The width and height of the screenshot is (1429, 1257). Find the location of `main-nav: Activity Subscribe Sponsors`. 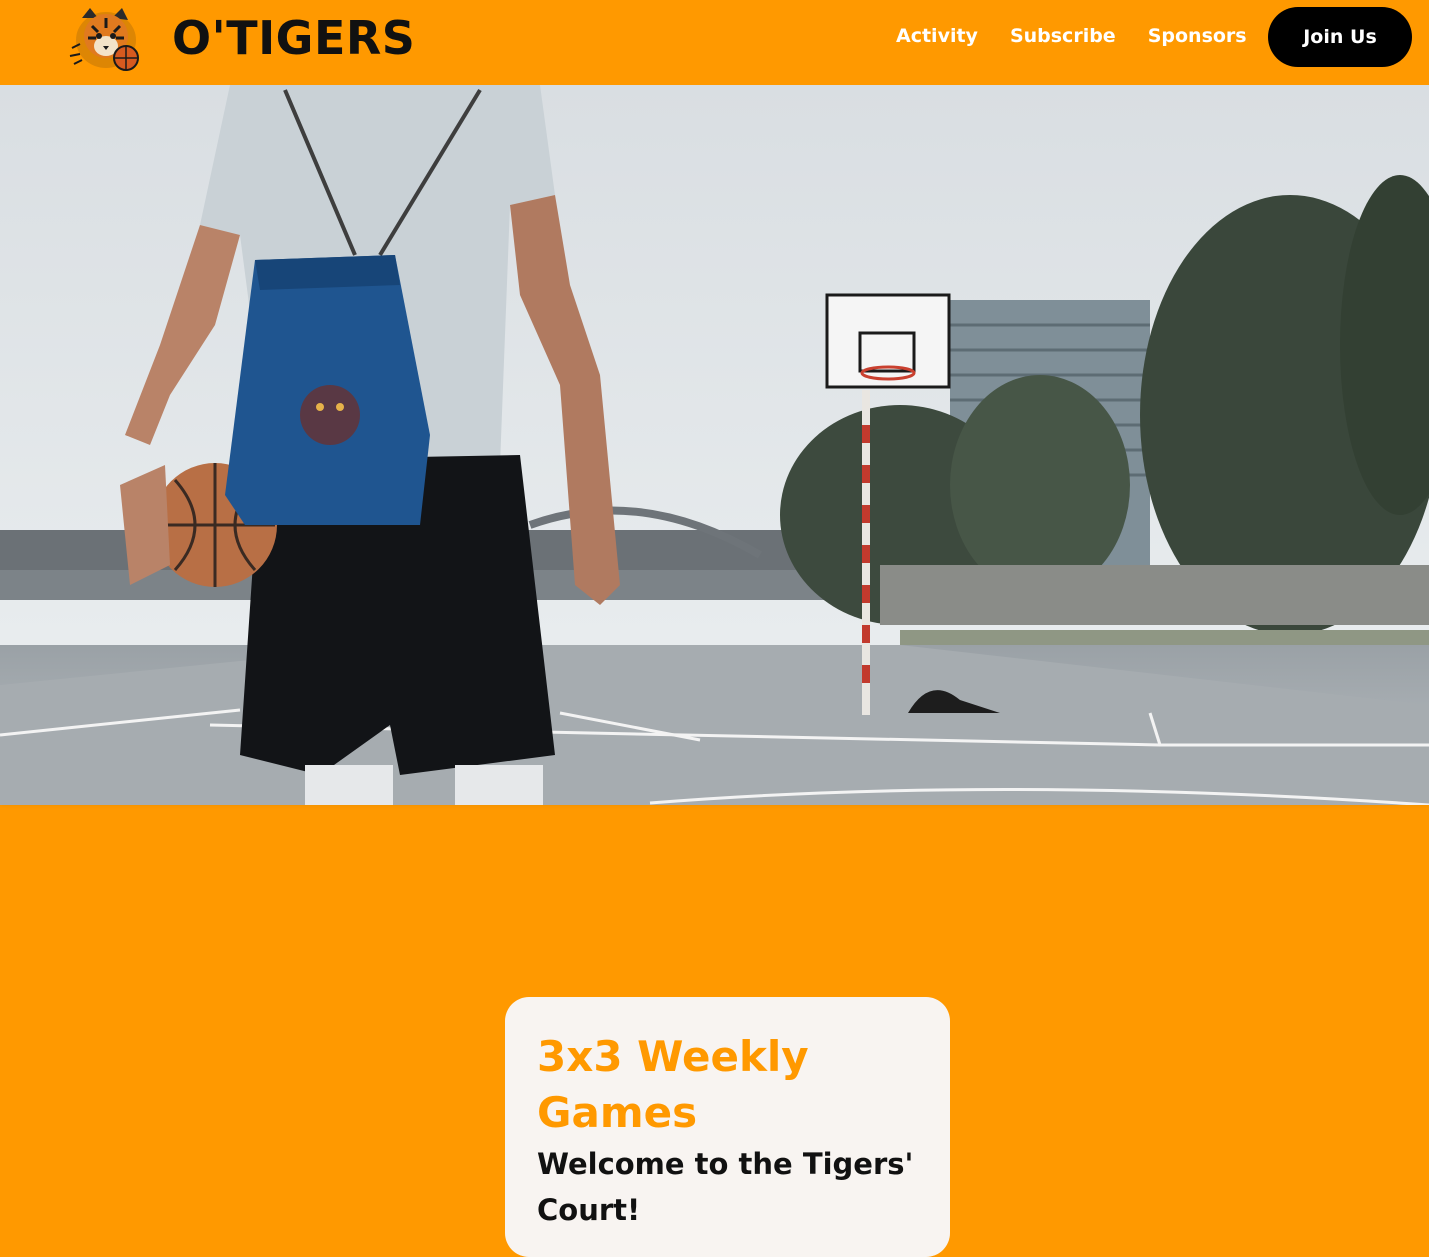

main-nav: Activity Subscribe Sponsors is located at coordinates (1087, 36).